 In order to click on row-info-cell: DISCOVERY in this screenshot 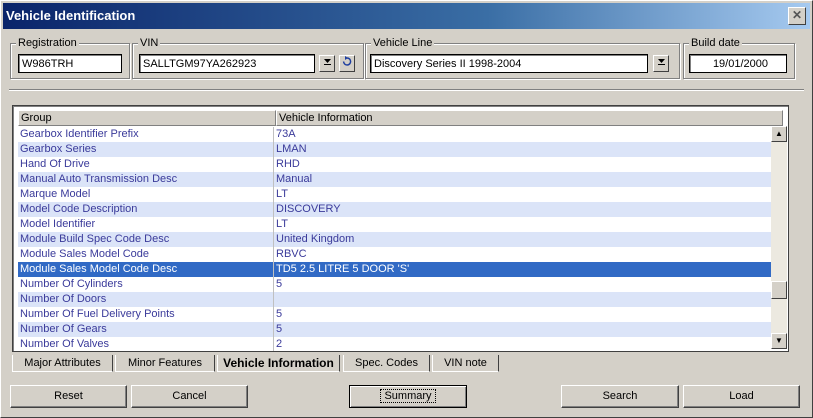, I will do `click(308, 209)`.